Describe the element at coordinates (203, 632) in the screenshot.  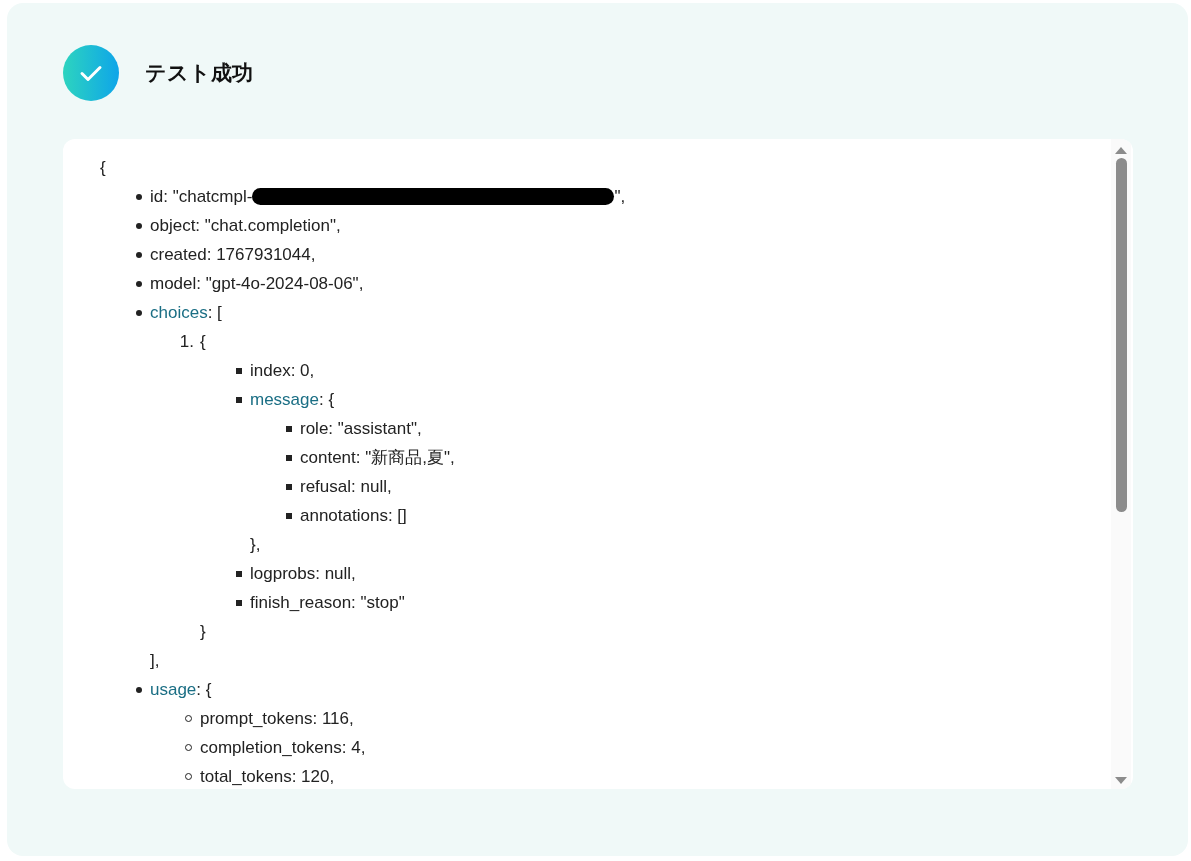
I see `json-text: }` at that location.